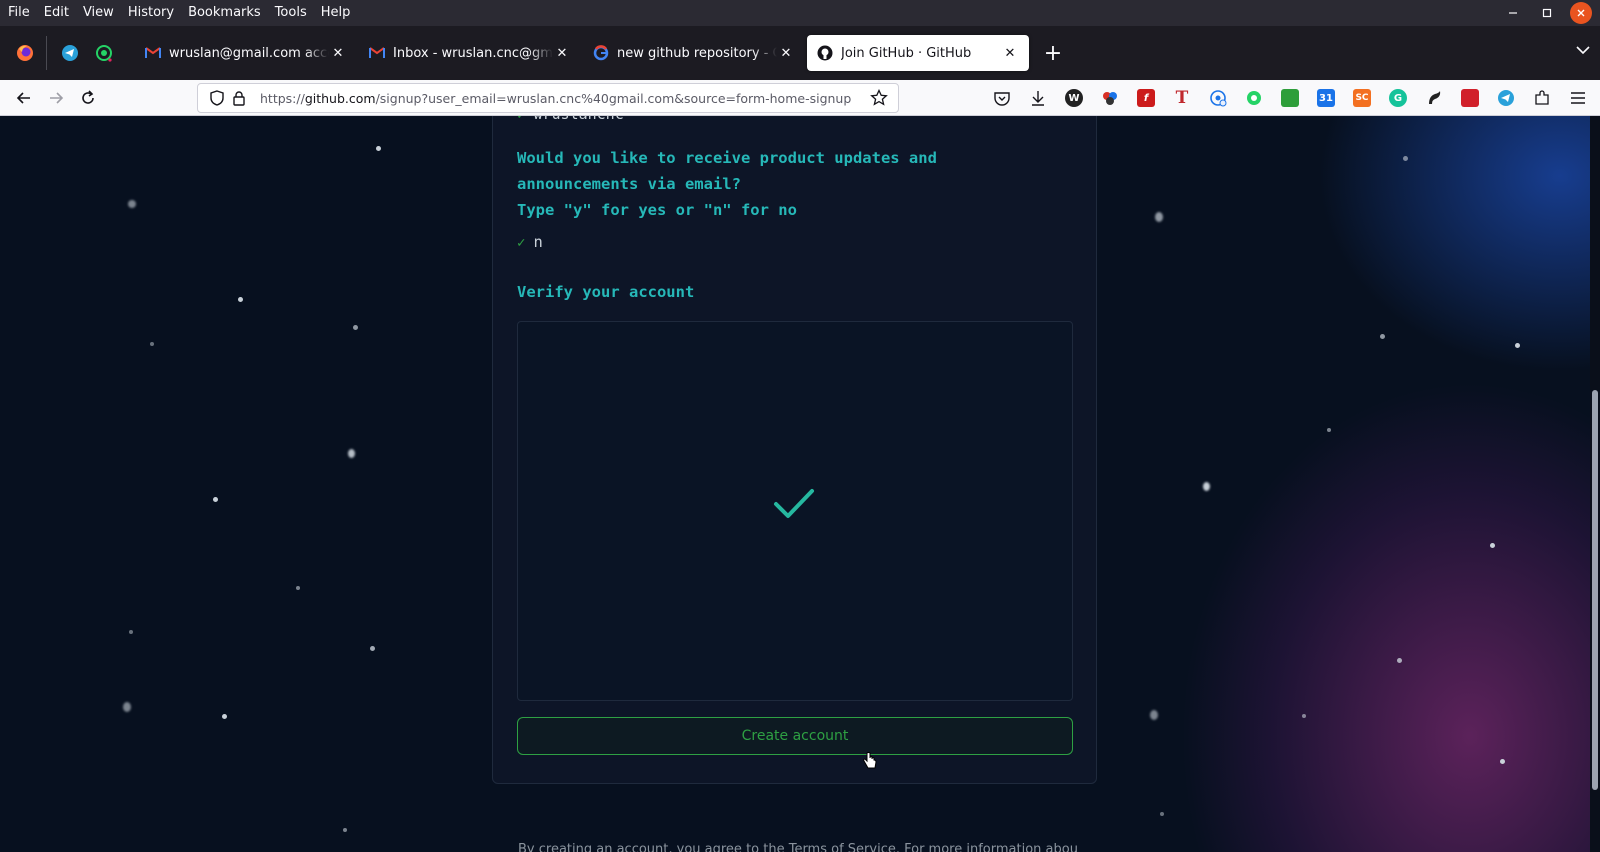 The height and width of the screenshot is (852, 1600). What do you see at coordinates (224, 13) in the screenshot?
I see `menu-bookmarks: Bookmarks` at bounding box center [224, 13].